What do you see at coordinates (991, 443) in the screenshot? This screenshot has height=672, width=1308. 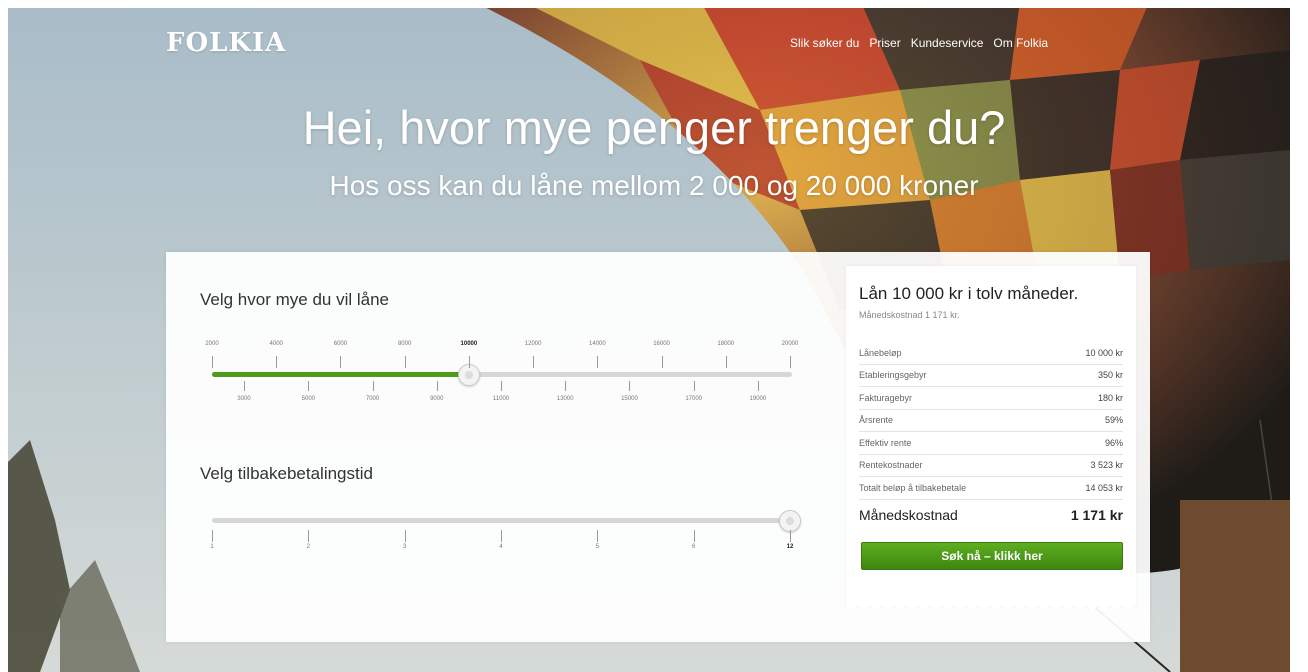 I see `summary-row-effektiv-rente: Effektiv rente 96%` at bounding box center [991, 443].